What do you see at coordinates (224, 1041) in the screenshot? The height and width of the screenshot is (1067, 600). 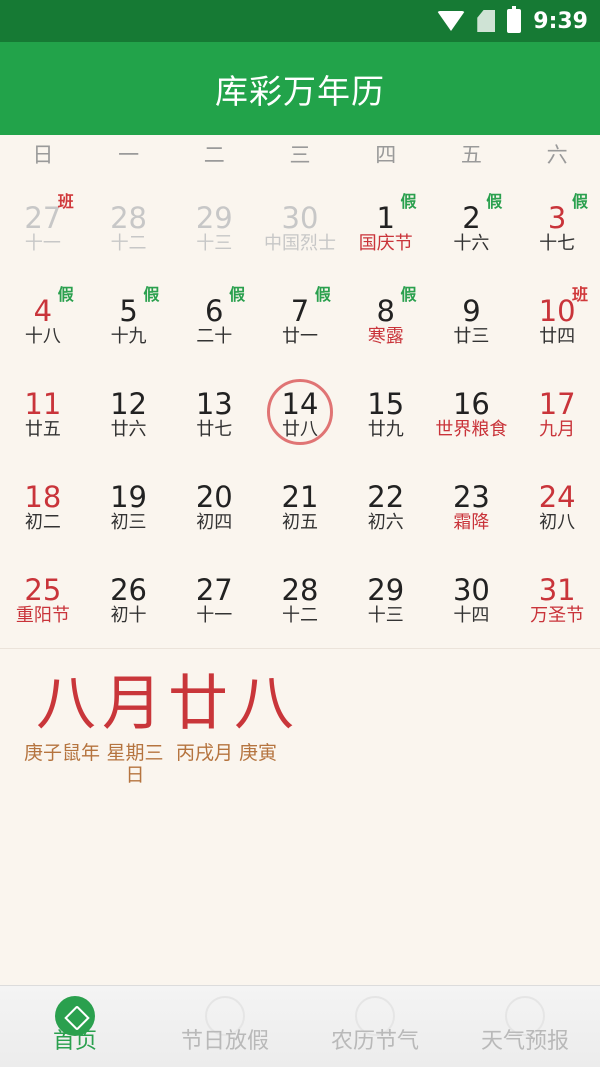 I see `tab-label: 节日放假` at bounding box center [224, 1041].